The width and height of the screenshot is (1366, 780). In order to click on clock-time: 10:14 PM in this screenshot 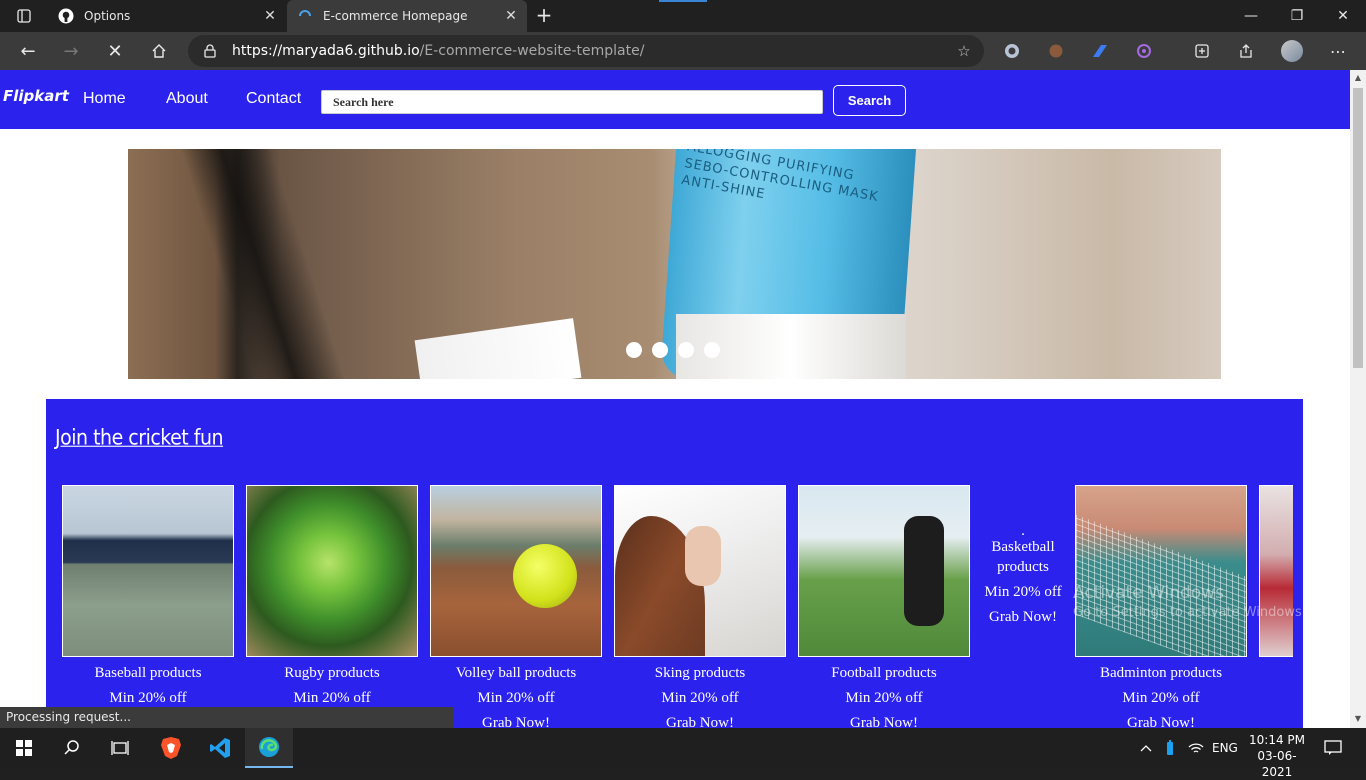, I will do `click(1277, 740)`.